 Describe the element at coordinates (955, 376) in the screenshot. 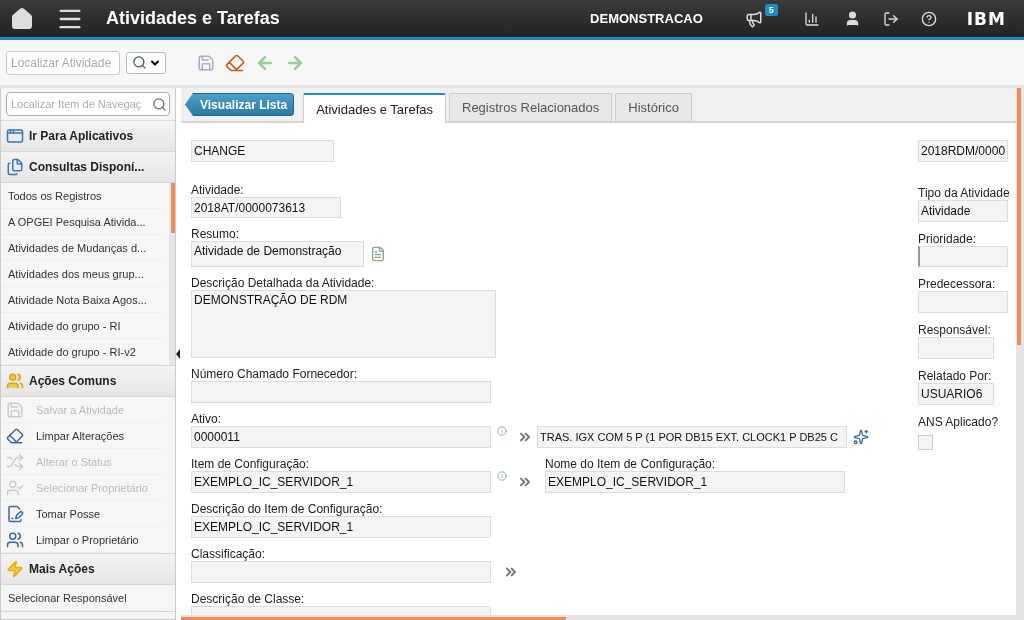

I see `field-label: Relatado Por:` at that location.